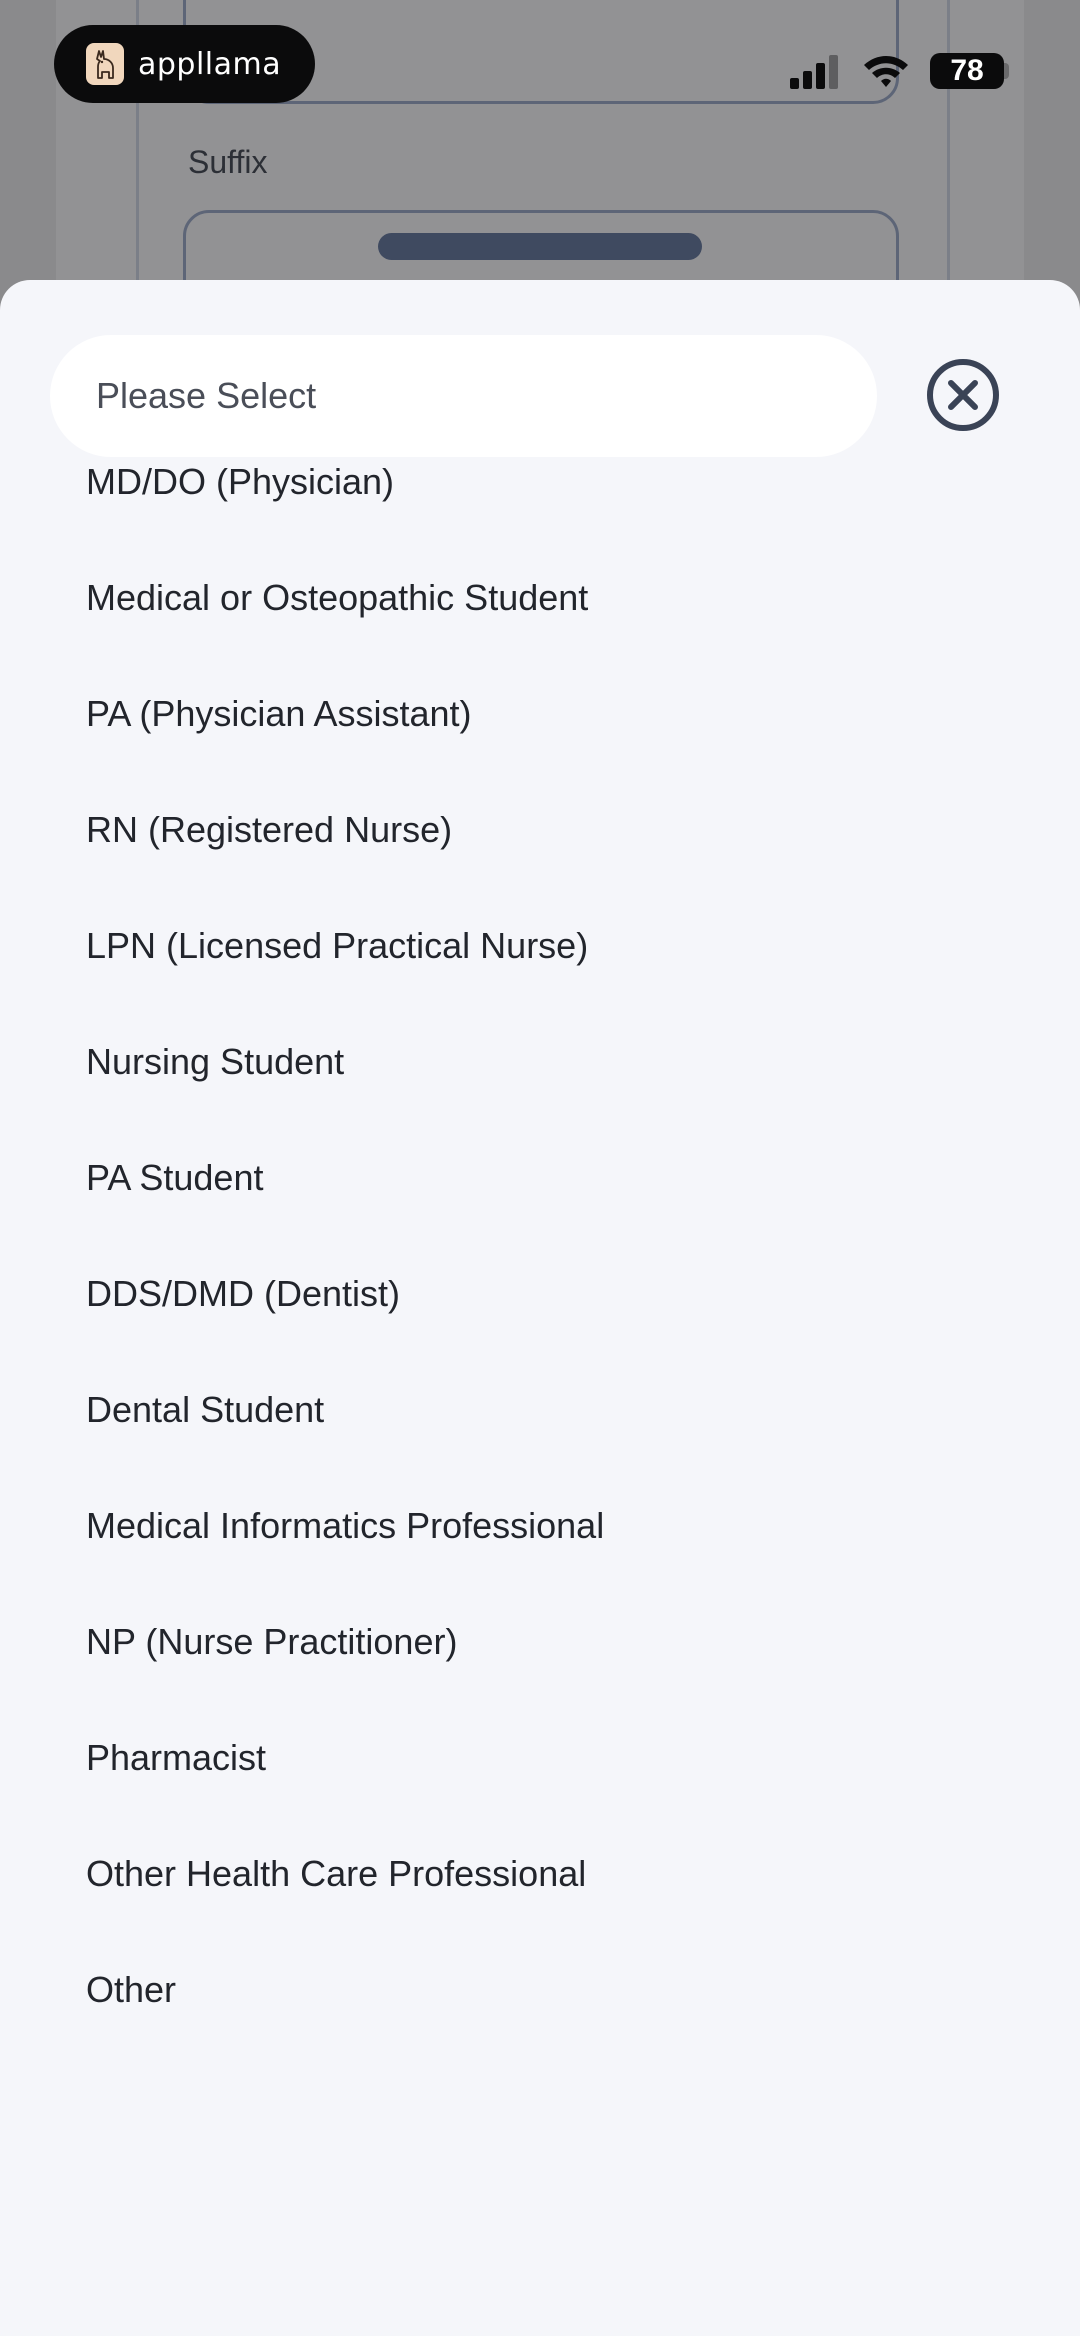 This screenshot has height=2336, width=1080. What do you see at coordinates (540, 246) in the screenshot?
I see `suffix-loading-placeholder` at bounding box center [540, 246].